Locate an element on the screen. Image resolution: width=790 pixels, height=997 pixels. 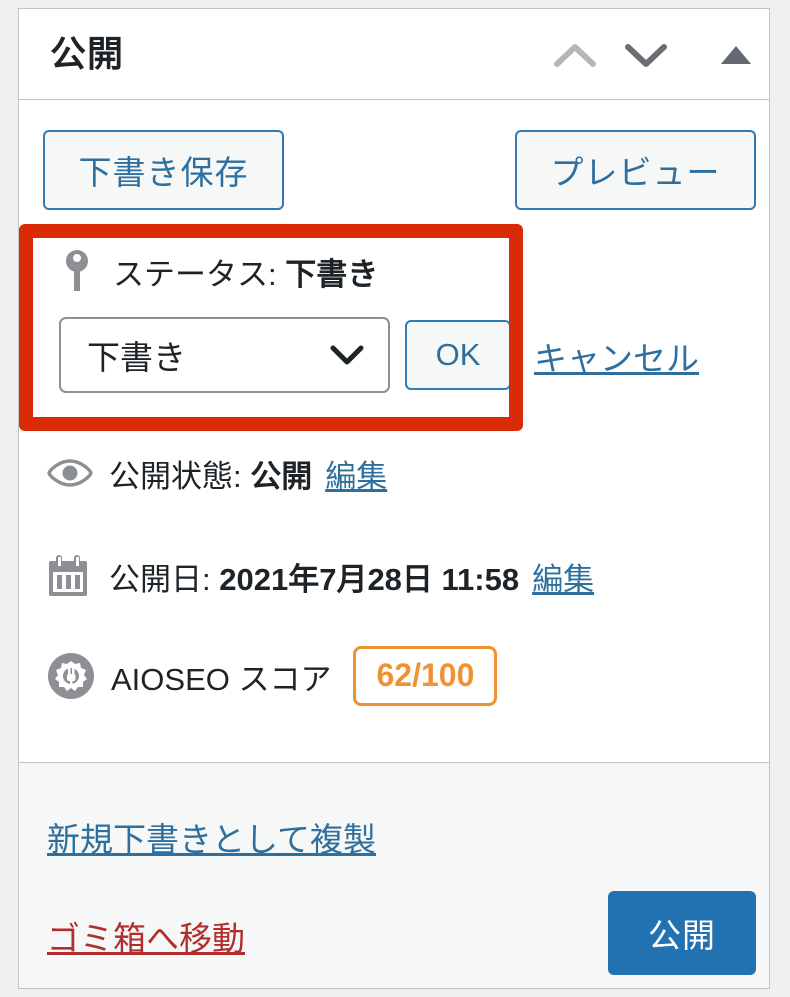
calendar-icon is located at coordinates (73, 576).